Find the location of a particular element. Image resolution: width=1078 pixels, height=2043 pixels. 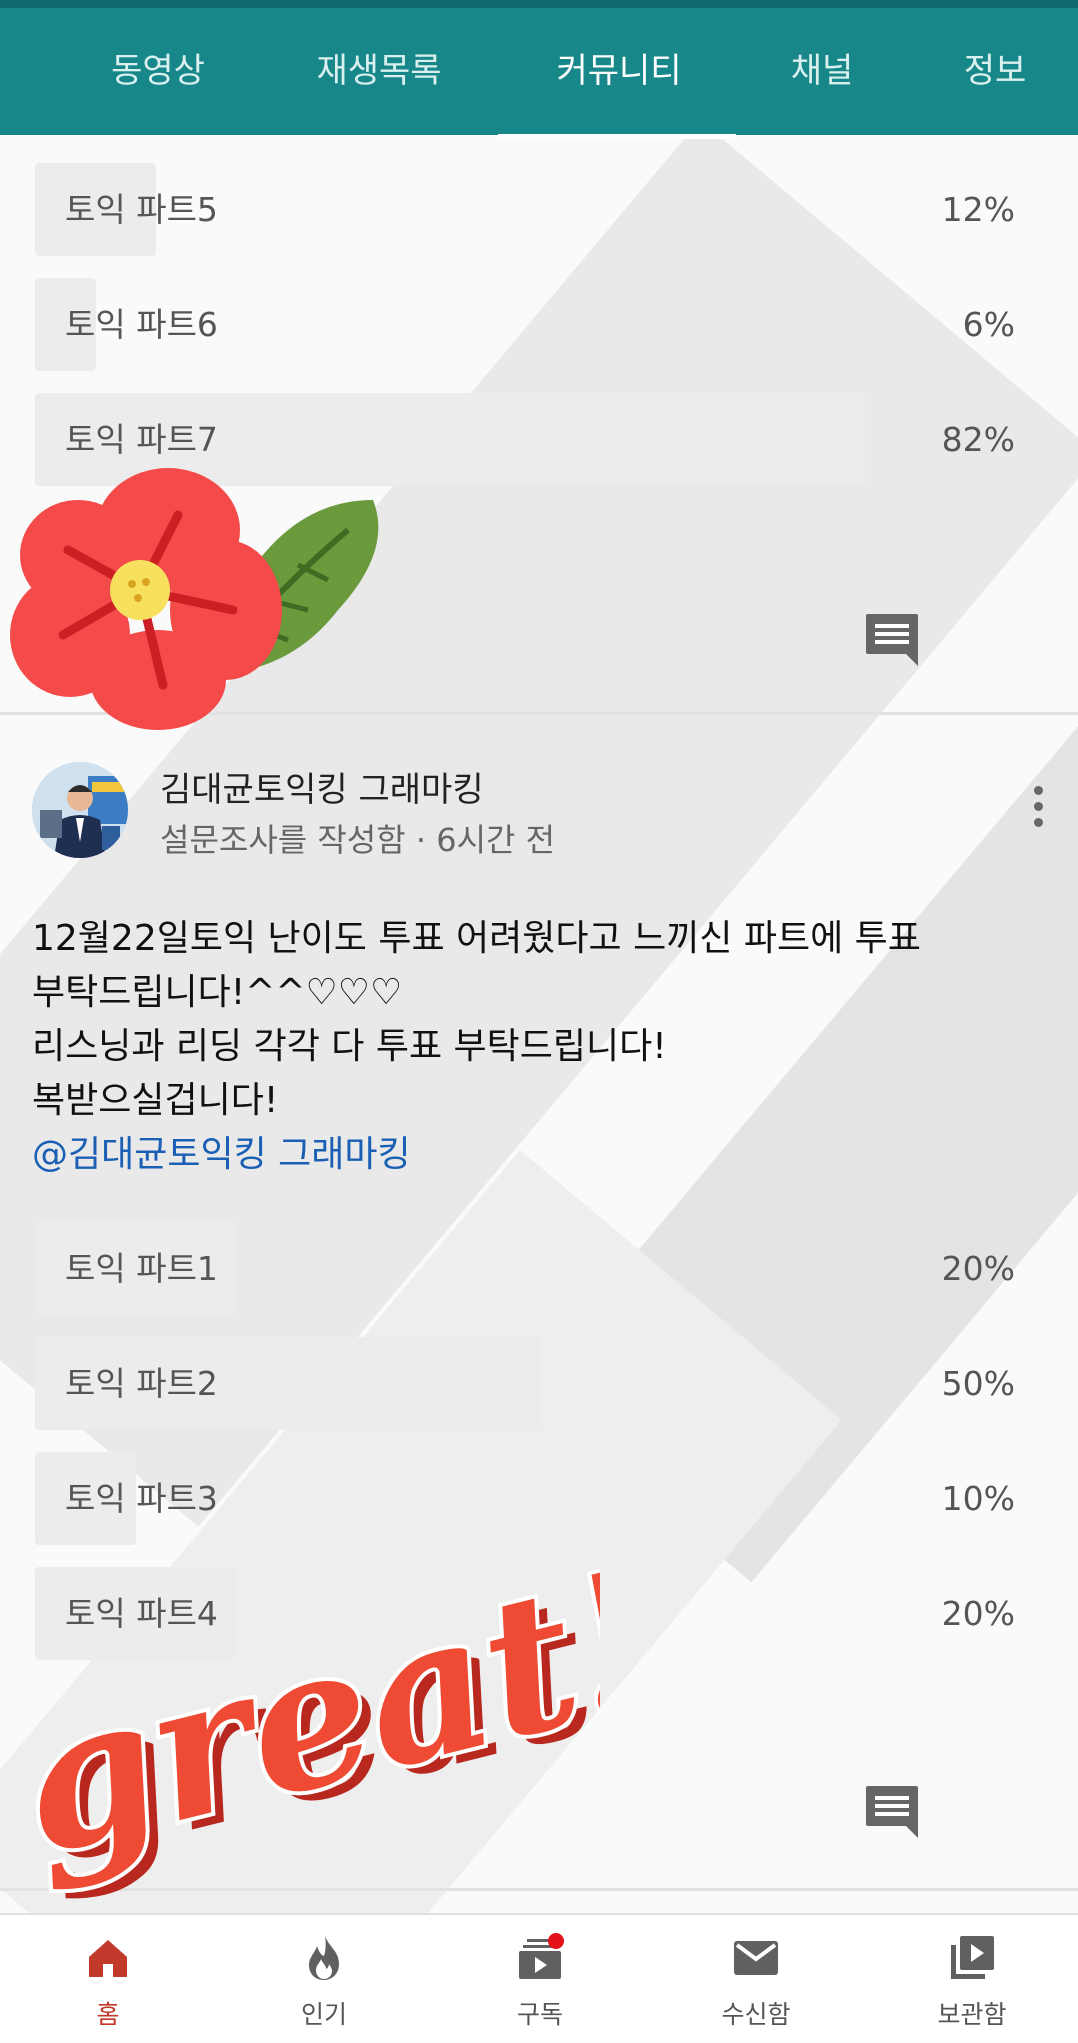

nav-trending: 인기 is located at coordinates (324, 1979).